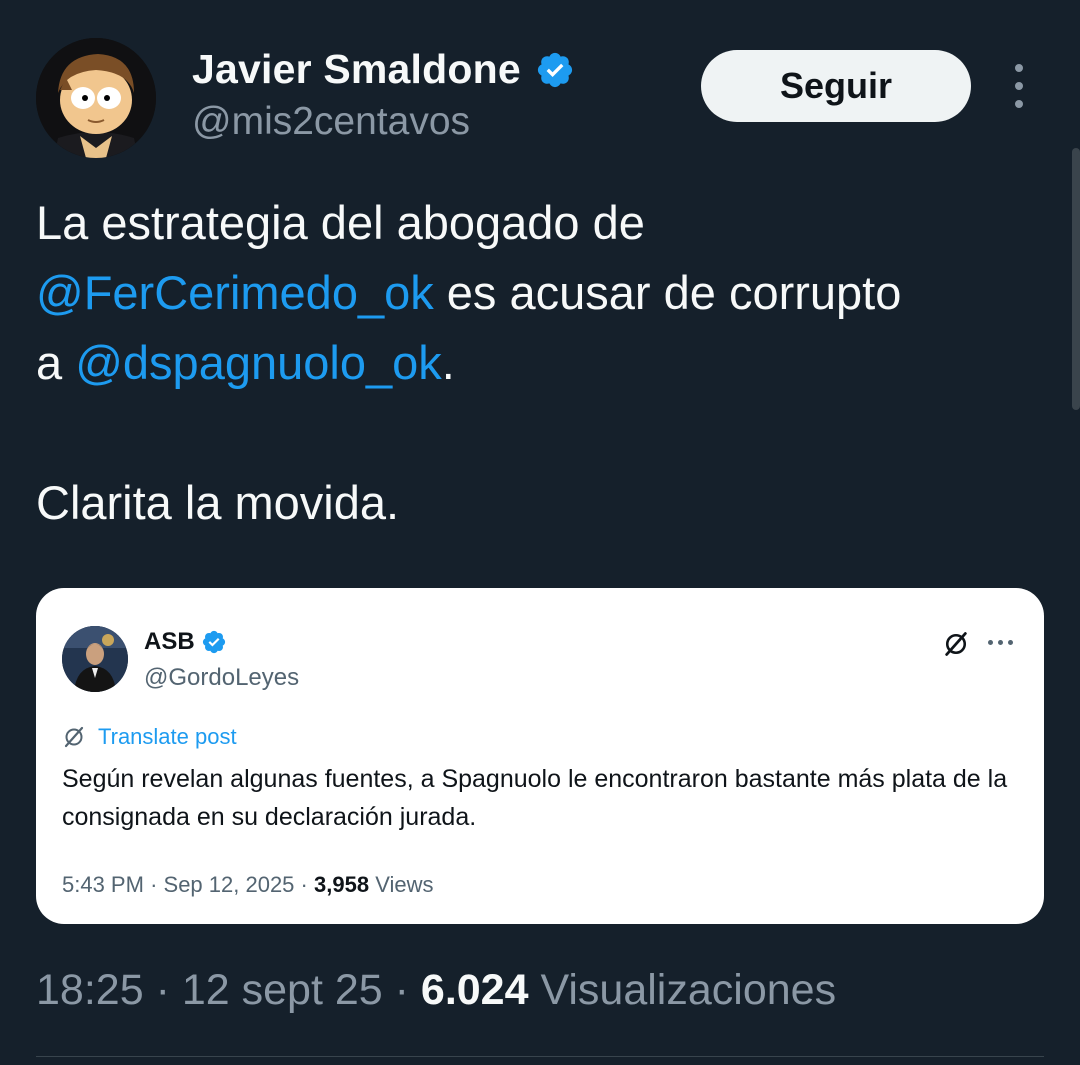  I want to click on translate-post-link: Translate post, so click(149, 737).